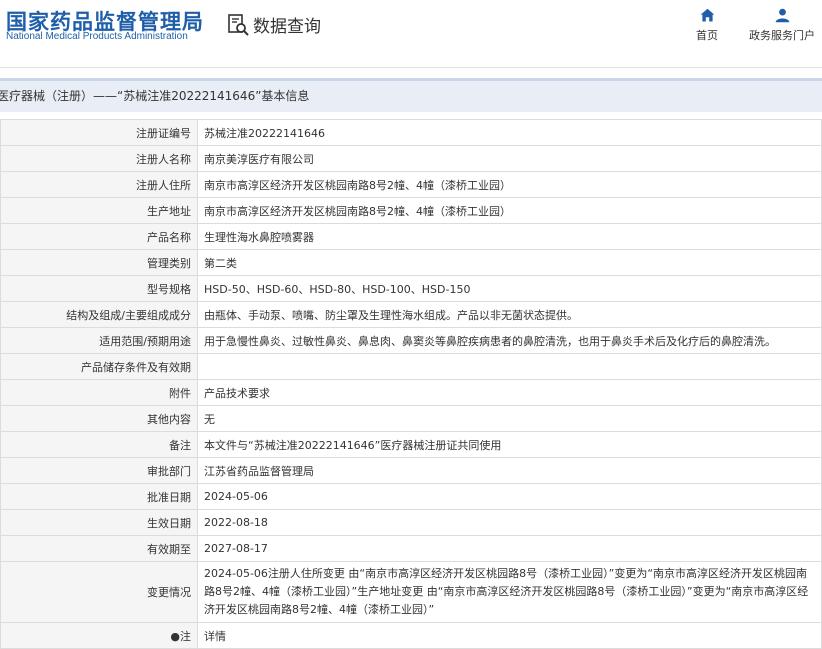  Describe the element at coordinates (155, 96) in the screenshot. I see `section-title-text: 医疗器械（注册）——“苏械注准20222141646”基本信息` at that location.